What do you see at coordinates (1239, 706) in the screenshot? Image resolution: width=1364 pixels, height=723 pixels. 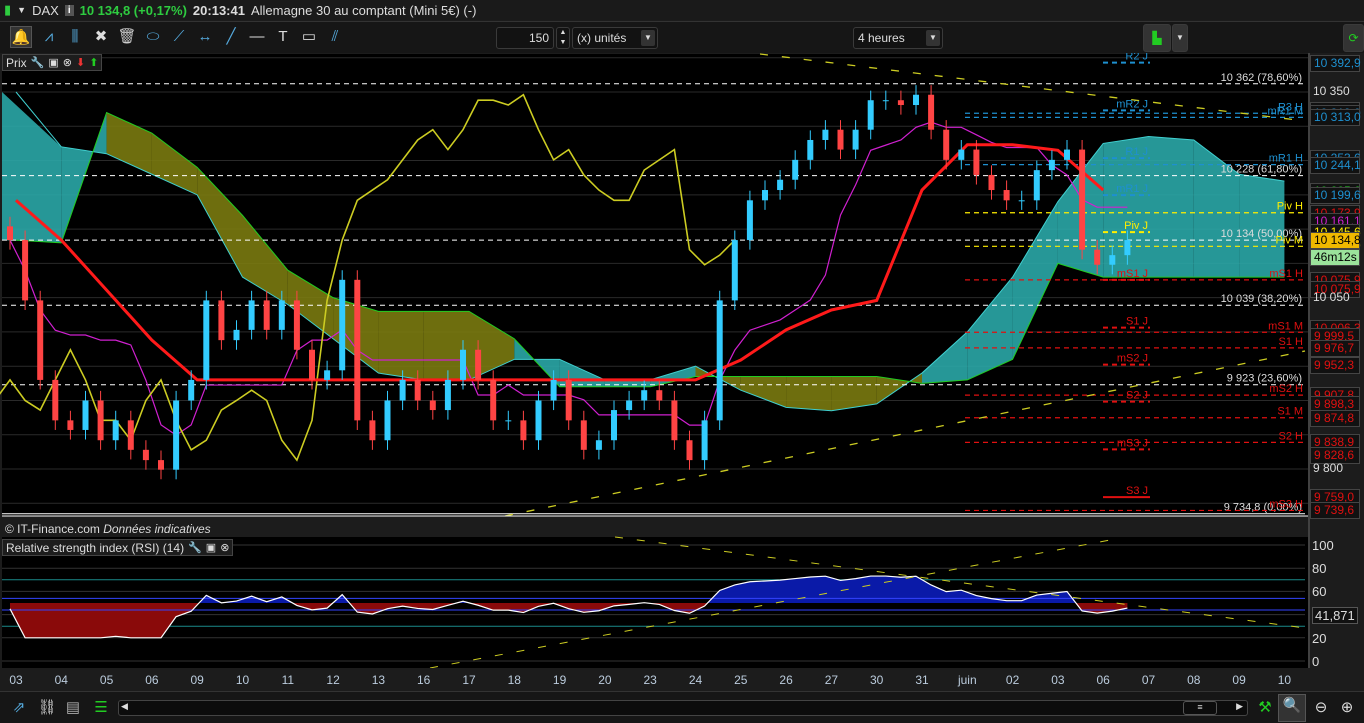 I see `scroll-right-icon: ▶` at bounding box center [1239, 706].